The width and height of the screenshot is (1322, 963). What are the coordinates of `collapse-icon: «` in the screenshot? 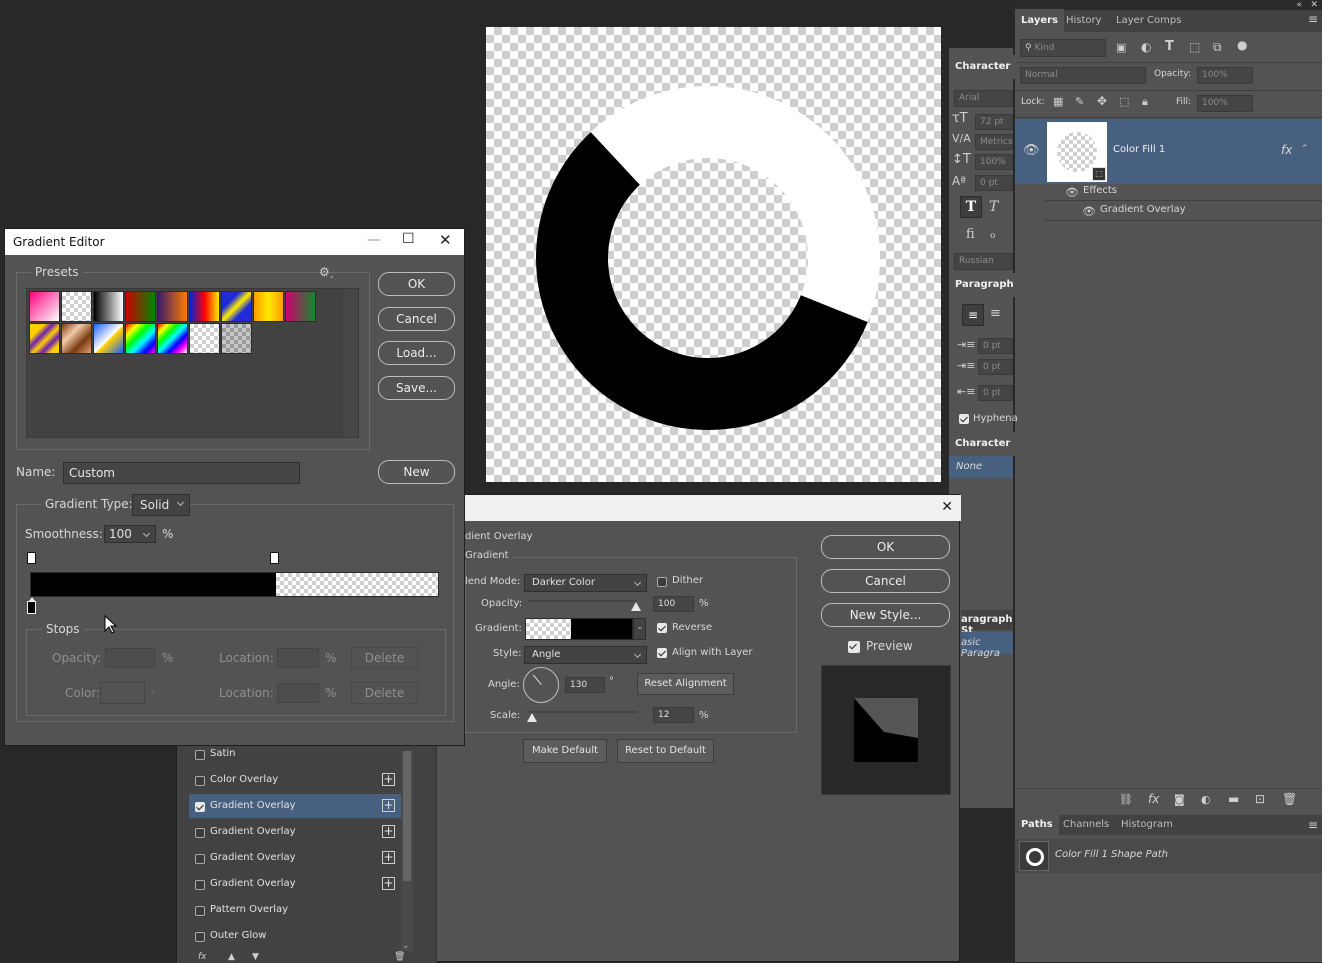 It's located at (1299, 5).